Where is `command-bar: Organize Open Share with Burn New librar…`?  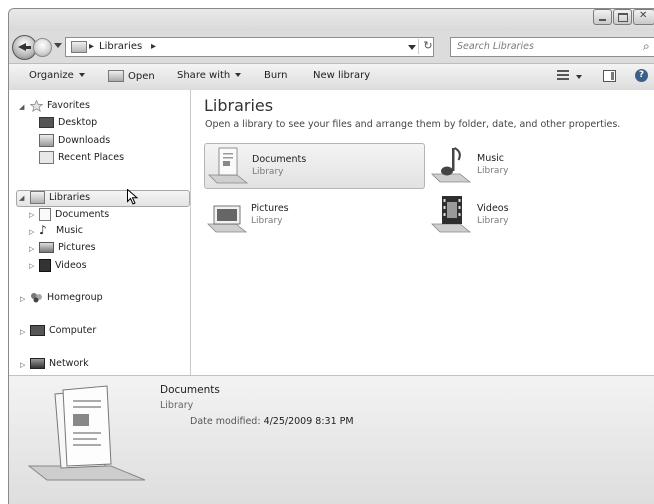
command-bar: Organize Open Share with Burn New librar… is located at coordinates (331, 77).